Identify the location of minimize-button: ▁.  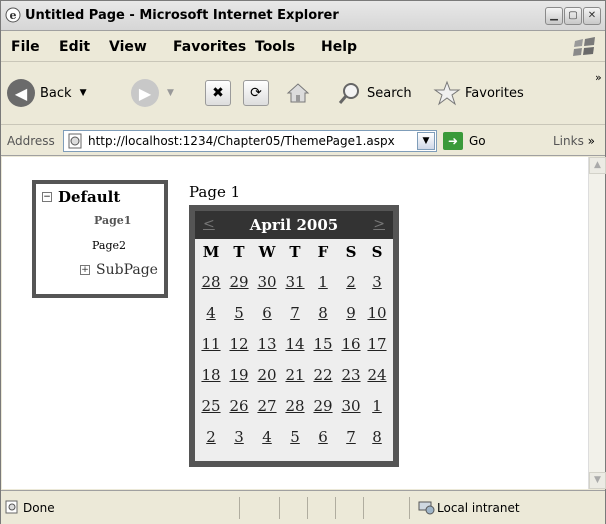
(554, 16).